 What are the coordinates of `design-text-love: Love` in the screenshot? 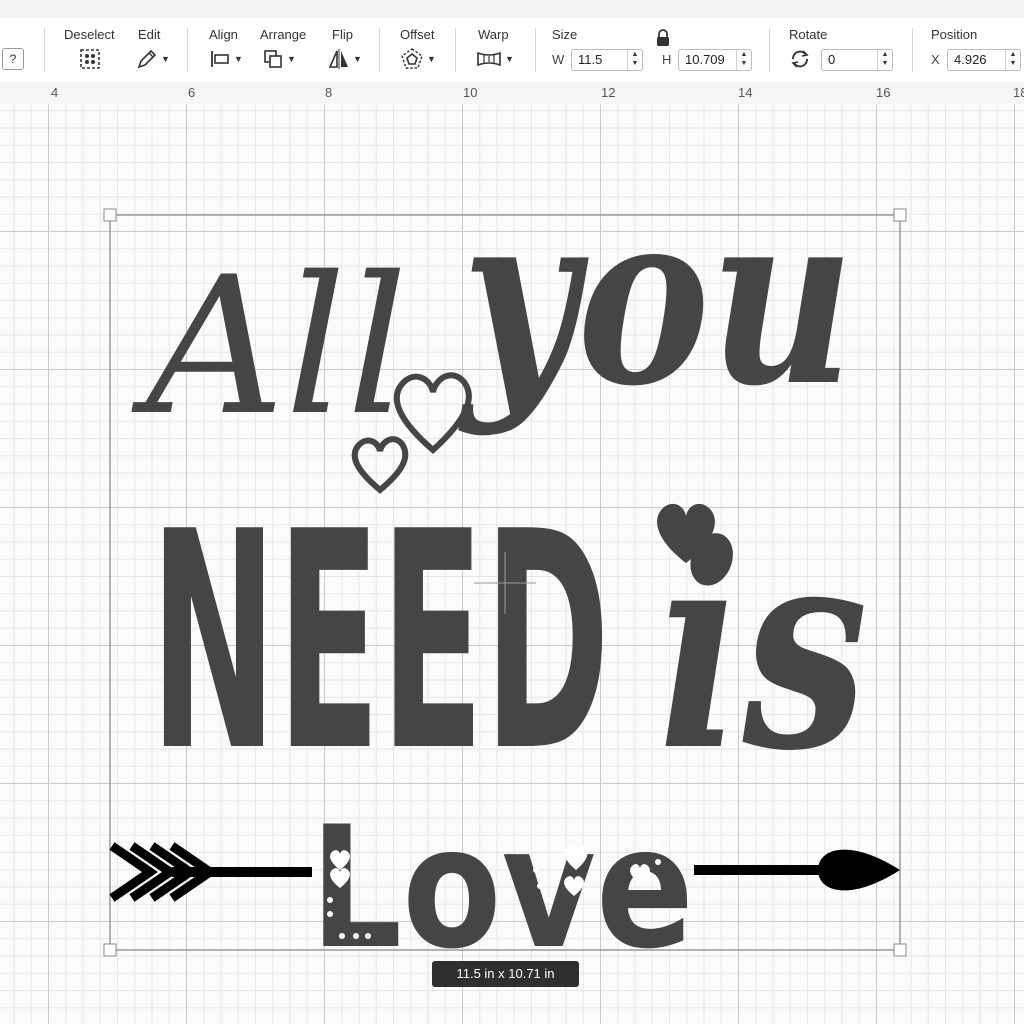 It's located at (502, 888).